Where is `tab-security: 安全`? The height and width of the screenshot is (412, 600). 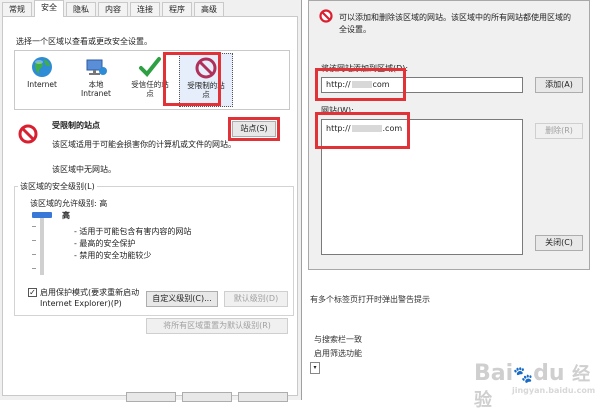
tab-security: 安全 is located at coordinates (49, 8).